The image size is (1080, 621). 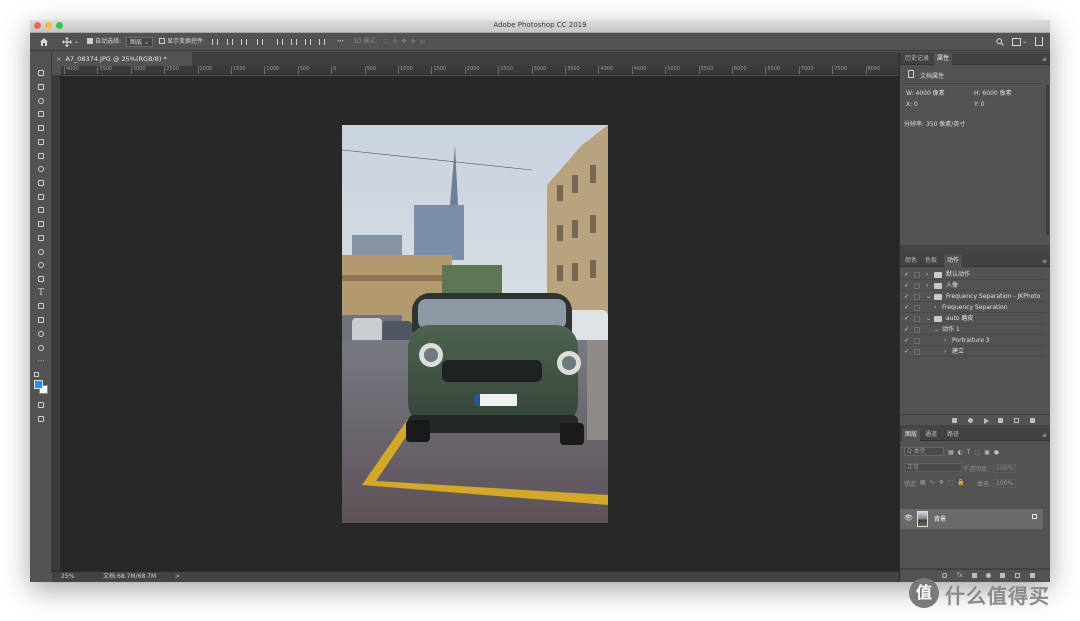 What do you see at coordinates (41, 169) in the screenshot?
I see `healing-brush-tool-icon` at bounding box center [41, 169].